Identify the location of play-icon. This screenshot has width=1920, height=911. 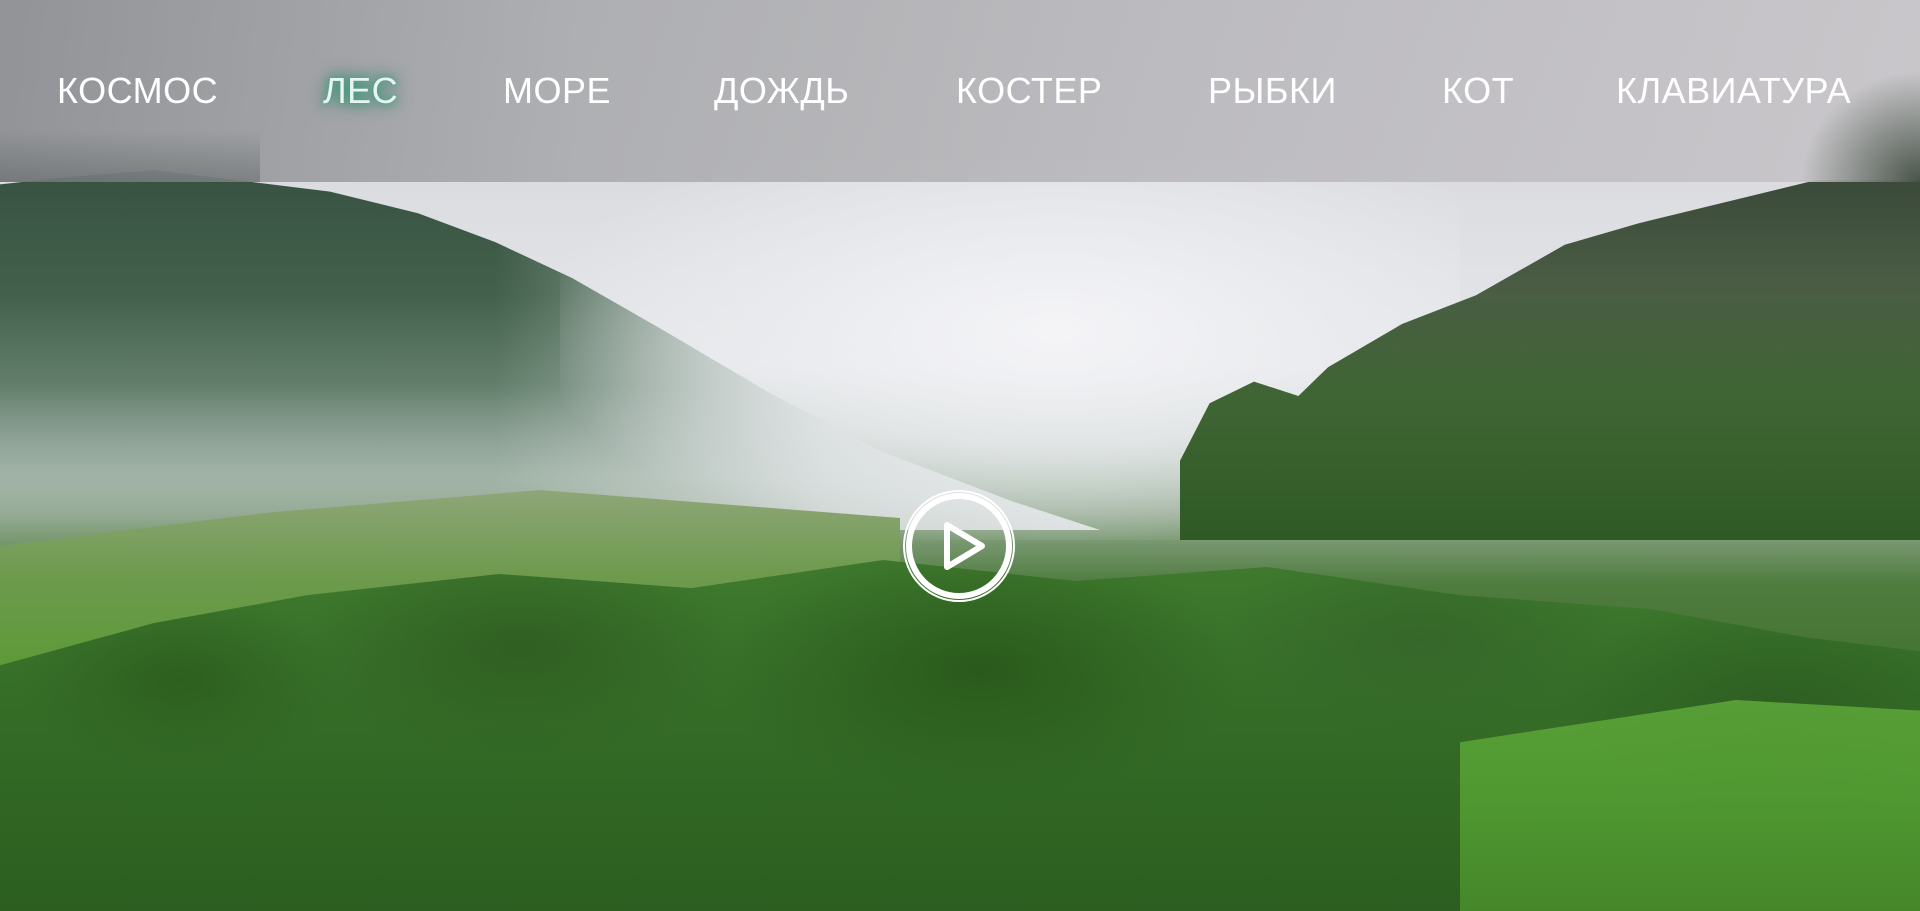
(959, 546).